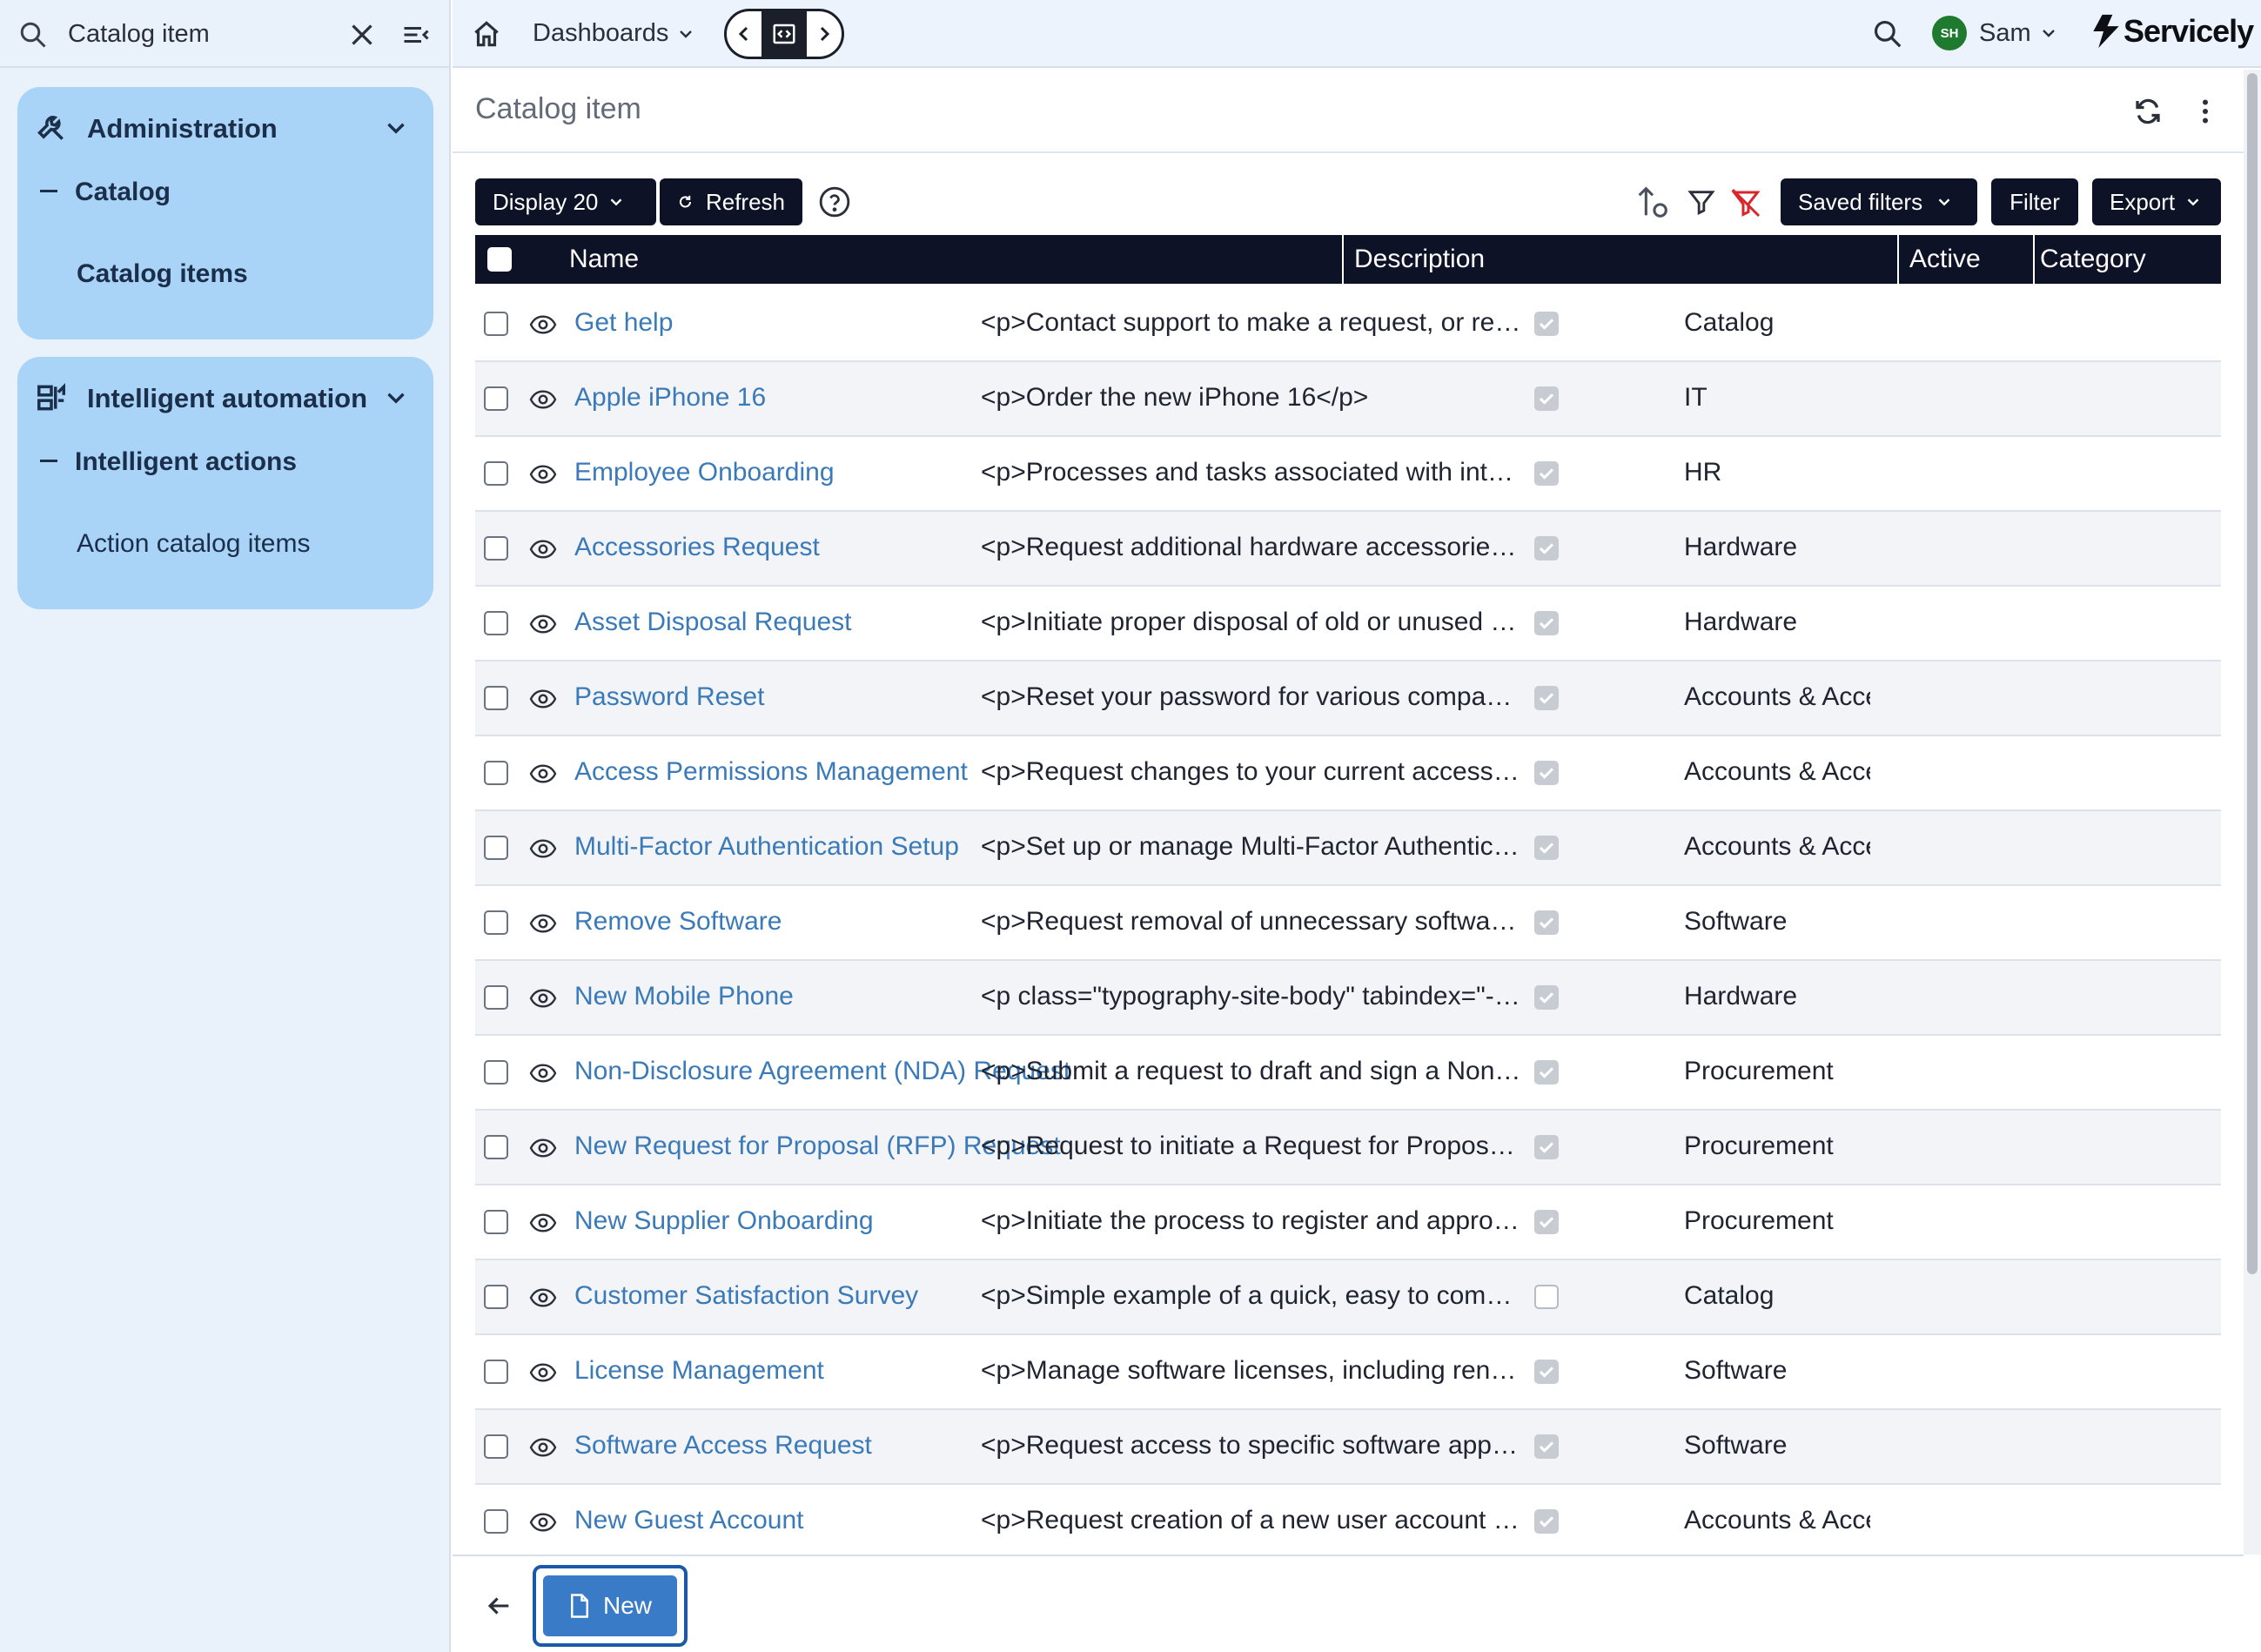  What do you see at coordinates (1759, 1221) in the screenshot?
I see `row-category: Procurement` at bounding box center [1759, 1221].